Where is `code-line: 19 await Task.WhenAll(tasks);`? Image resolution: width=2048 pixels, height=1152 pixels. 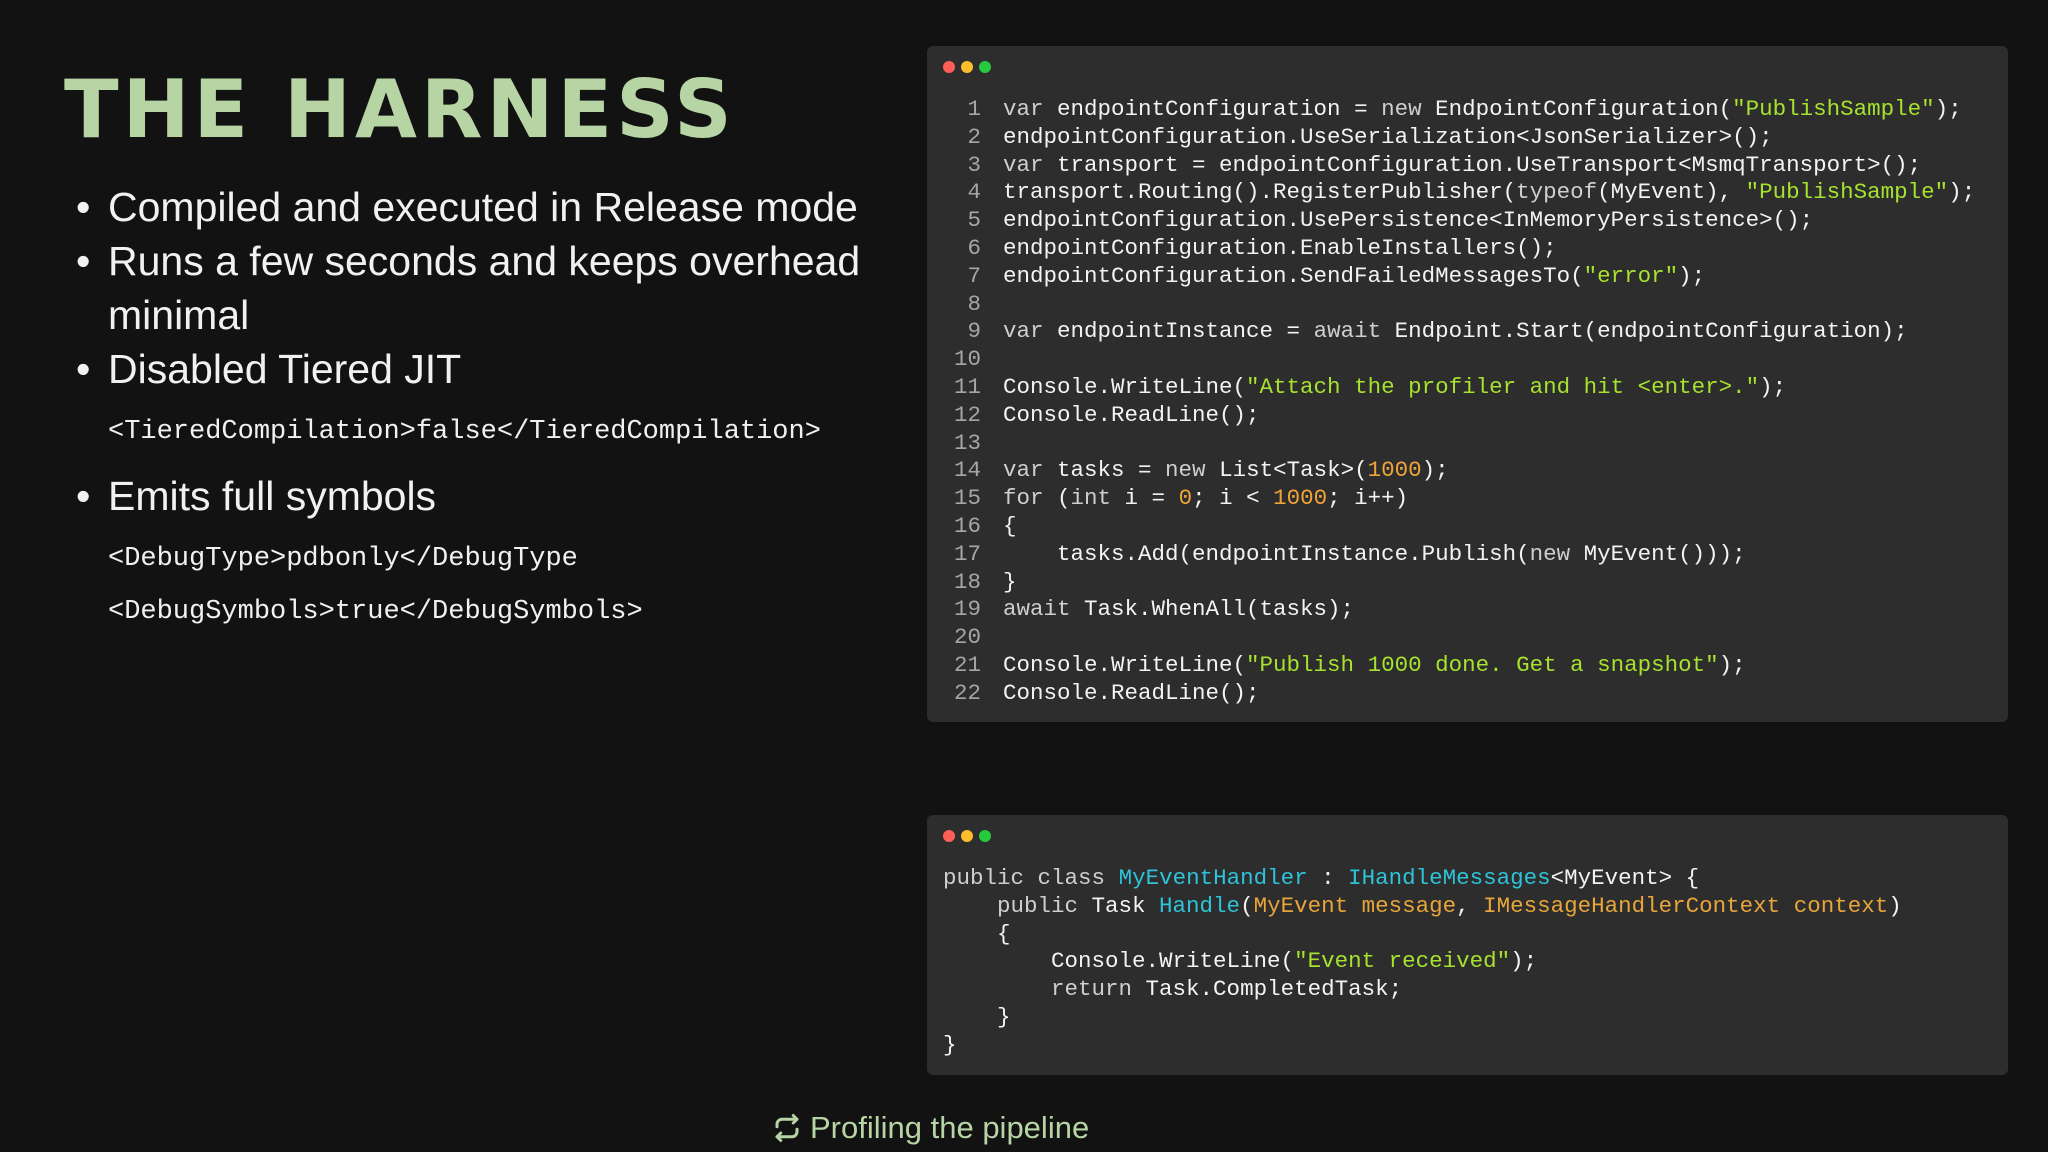 code-line: 19 await Task.WhenAll(tasks); is located at coordinates (1459, 610).